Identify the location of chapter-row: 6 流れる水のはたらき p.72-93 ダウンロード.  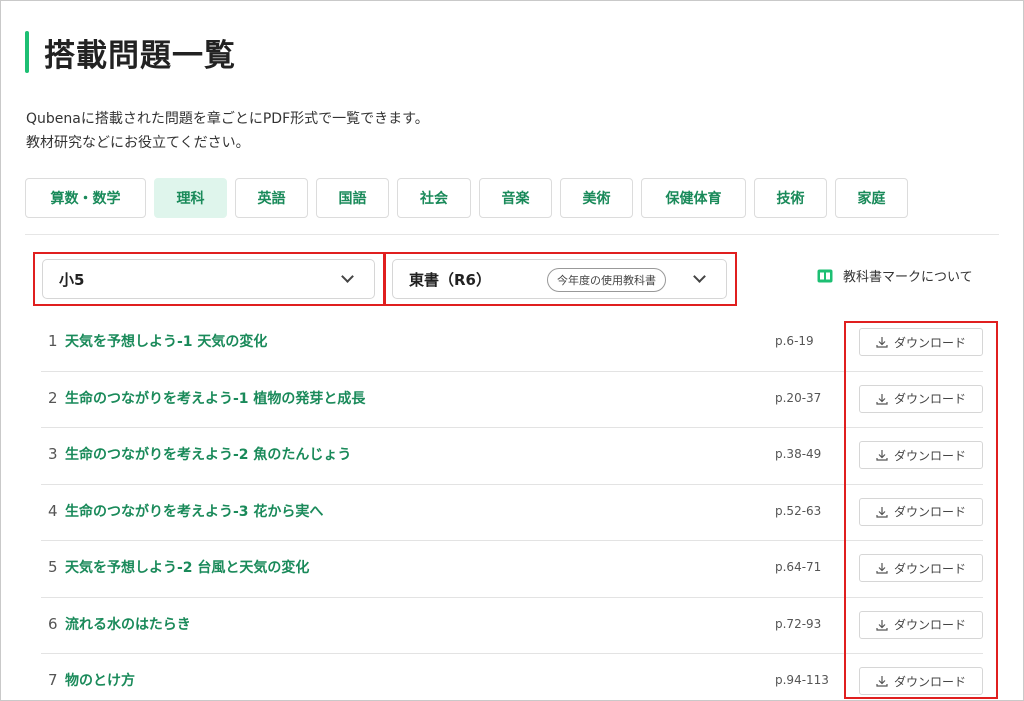
(512, 626).